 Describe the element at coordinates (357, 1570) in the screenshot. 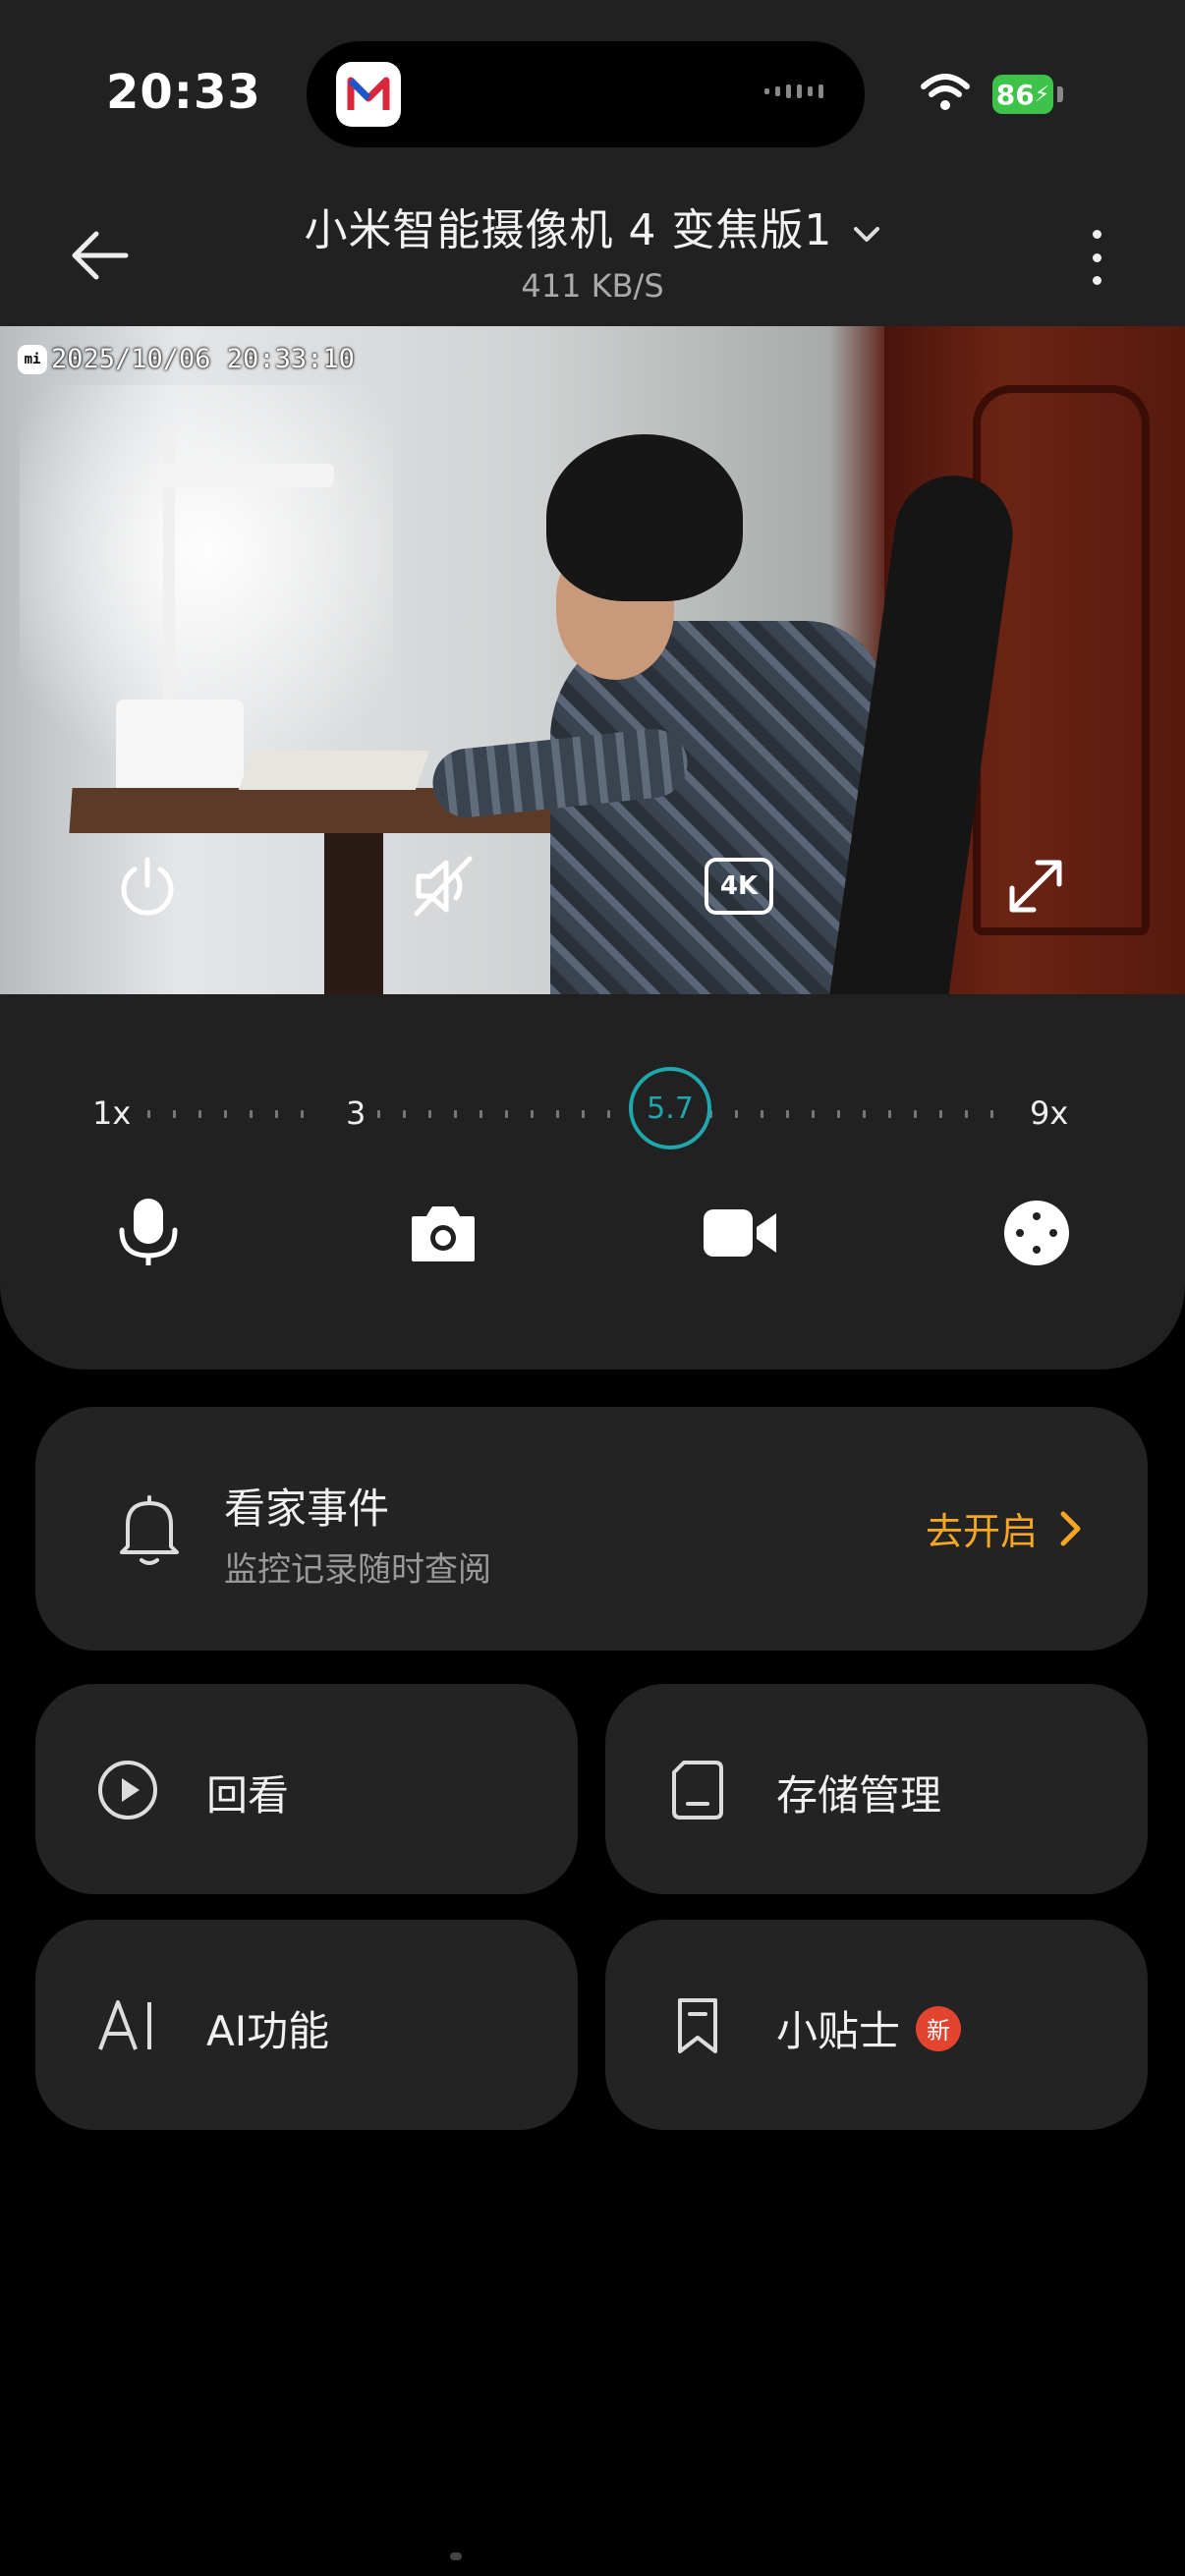

I see `events-subtitle: 监控记录随时查阅` at that location.